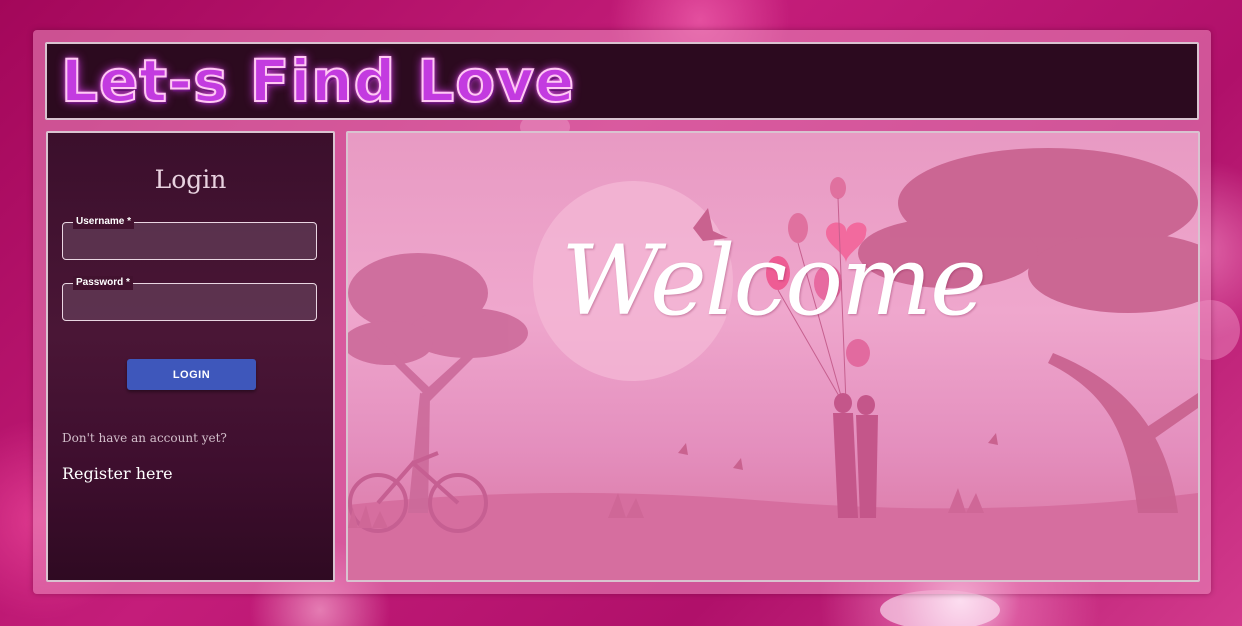 The height and width of the screenshot is (626, 1242). I want to click on bokeh-decoration, so click(940, 608).